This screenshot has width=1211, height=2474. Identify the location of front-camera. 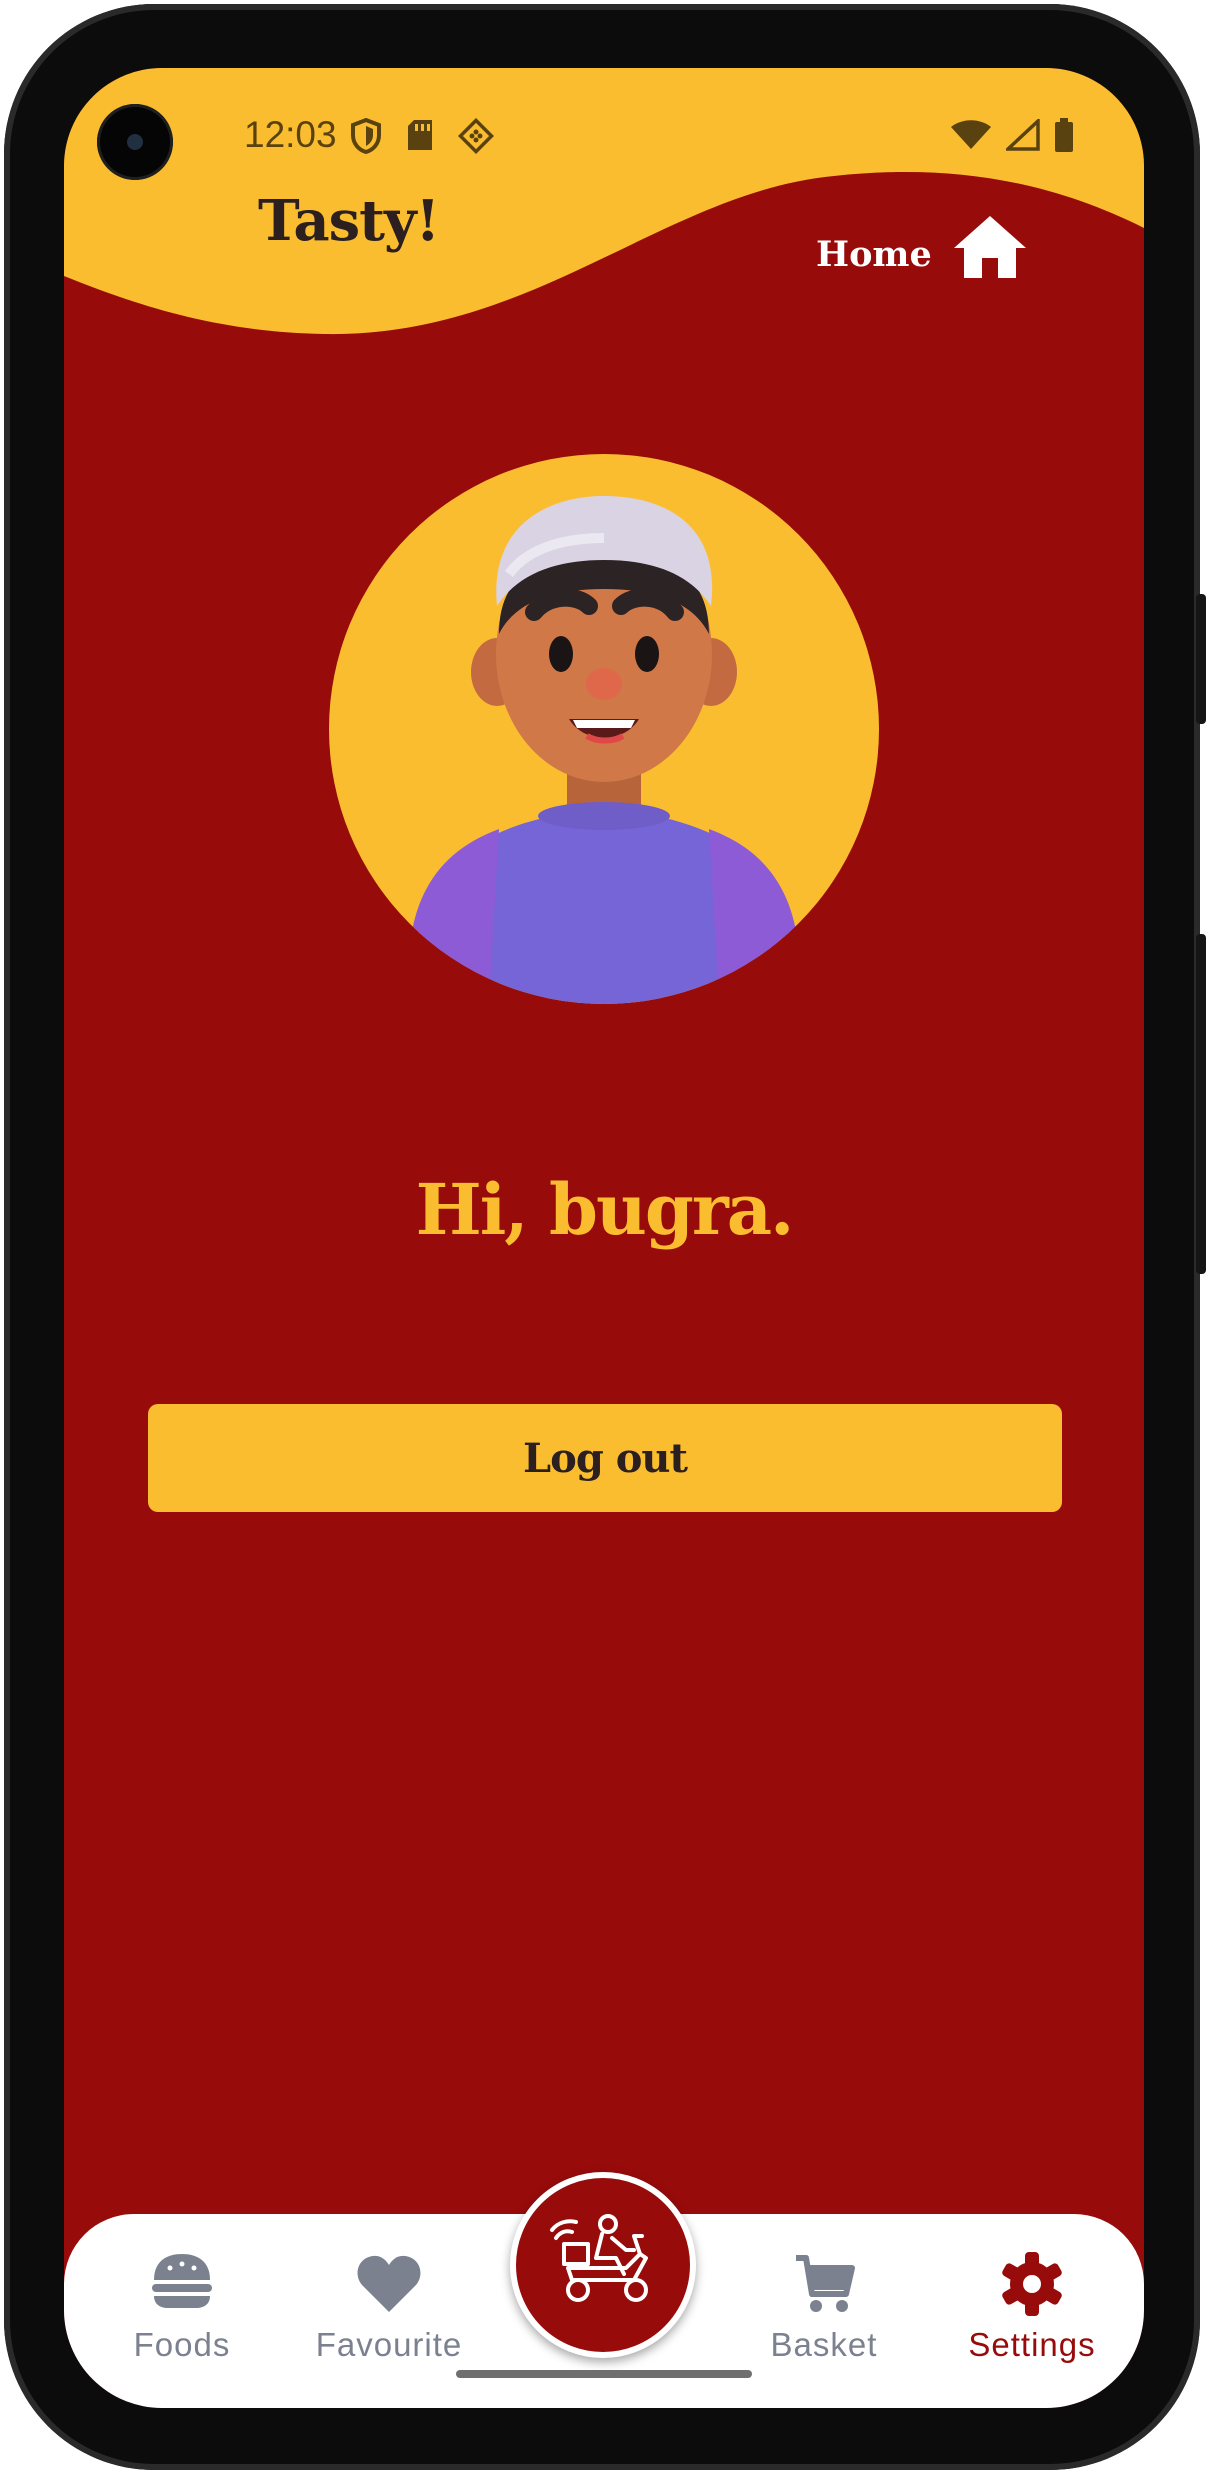
(135, 142).